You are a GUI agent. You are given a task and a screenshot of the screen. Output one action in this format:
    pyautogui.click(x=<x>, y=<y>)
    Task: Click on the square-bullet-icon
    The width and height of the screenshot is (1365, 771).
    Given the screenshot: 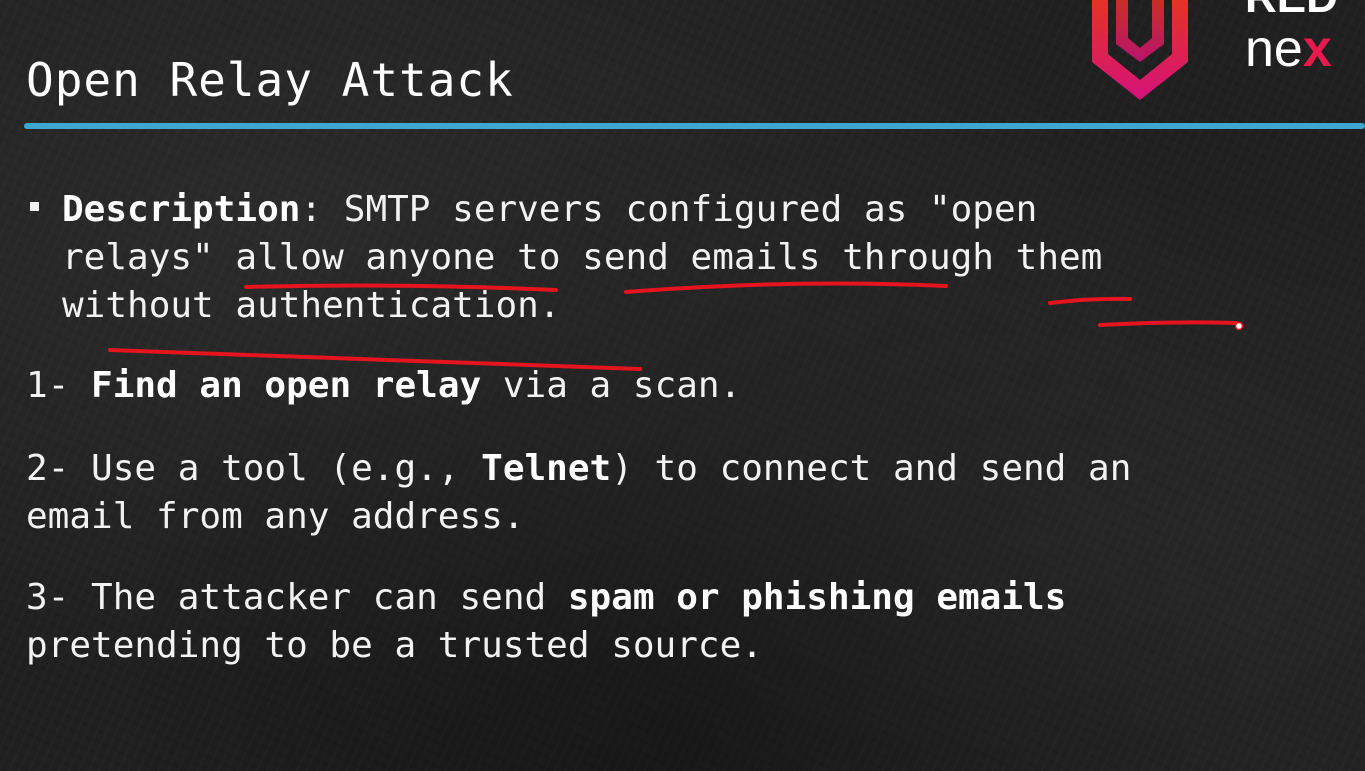 What is the action you would take?
    pyautogui.click(x=34, y=206)
    